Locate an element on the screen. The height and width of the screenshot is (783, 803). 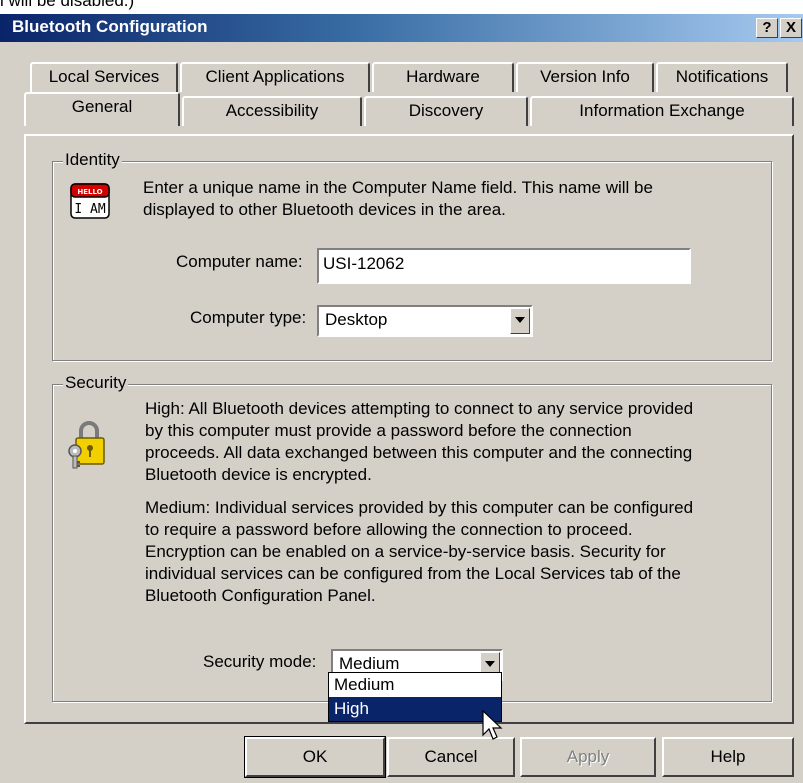
tab-version-info: Version Info is located at coordinates (585, 77).